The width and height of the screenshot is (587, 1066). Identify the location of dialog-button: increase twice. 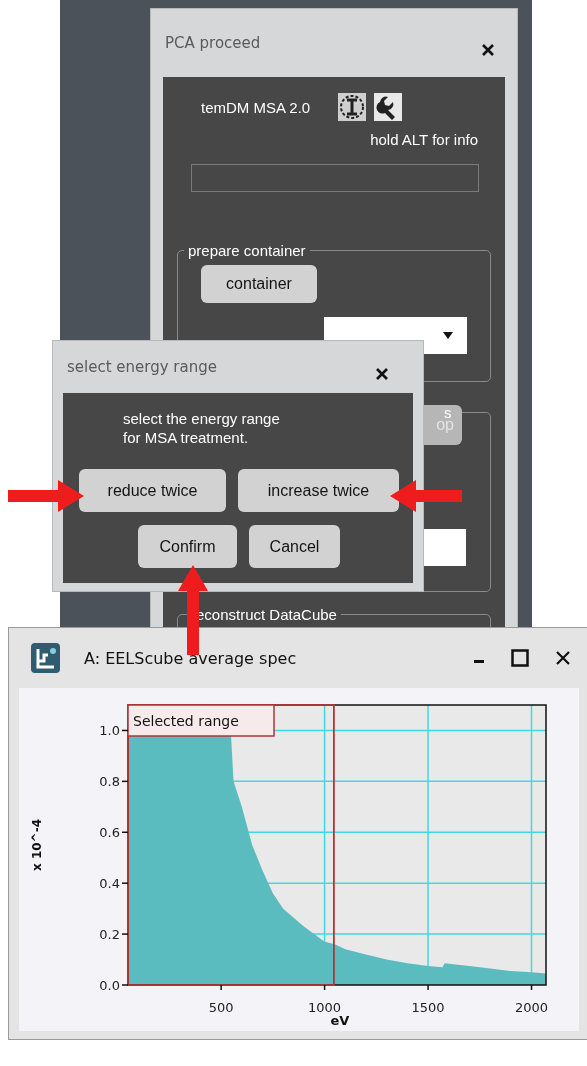
(318, 490).